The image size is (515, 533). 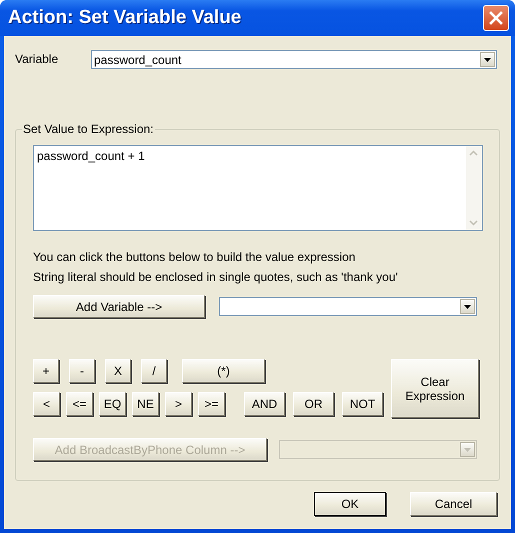 What do you see at coordinates (46, 371) in the screenshot?
I see `operator-button: +` at bounding box center [46, 371].